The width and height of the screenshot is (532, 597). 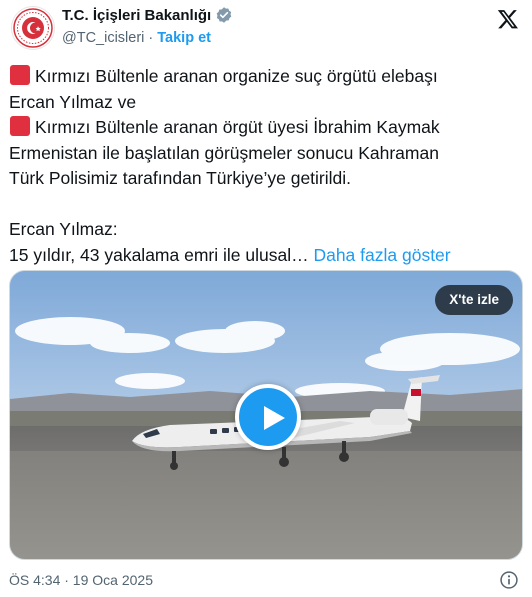 I want to click on watch-on-x-button: X'te izle, so click(x=474, y=300).